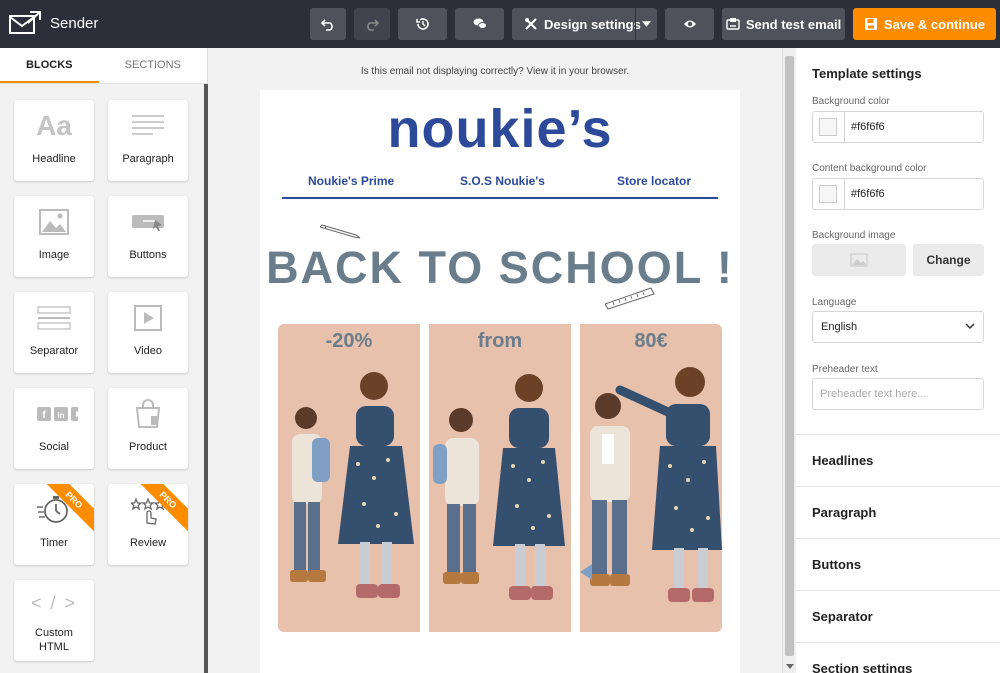  I want to click on redo-button, so click(372, 24).